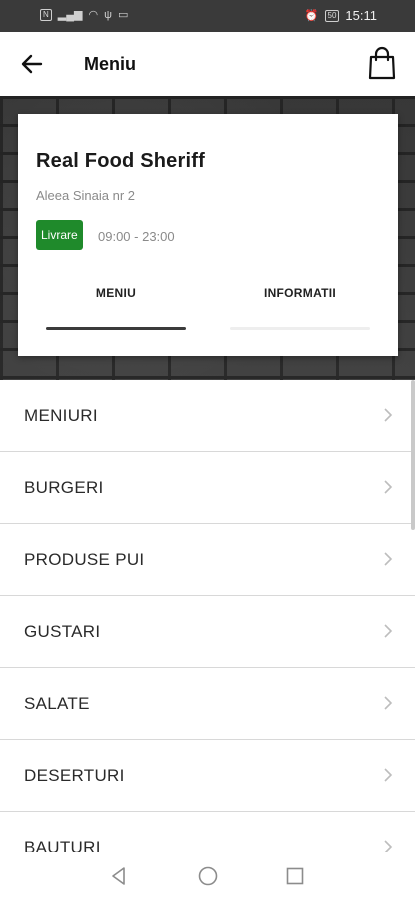  What do you see at coordinates (207, 64) in the screenshot?
I see `app-bar: Meniu` at bounding box center [207, 64].